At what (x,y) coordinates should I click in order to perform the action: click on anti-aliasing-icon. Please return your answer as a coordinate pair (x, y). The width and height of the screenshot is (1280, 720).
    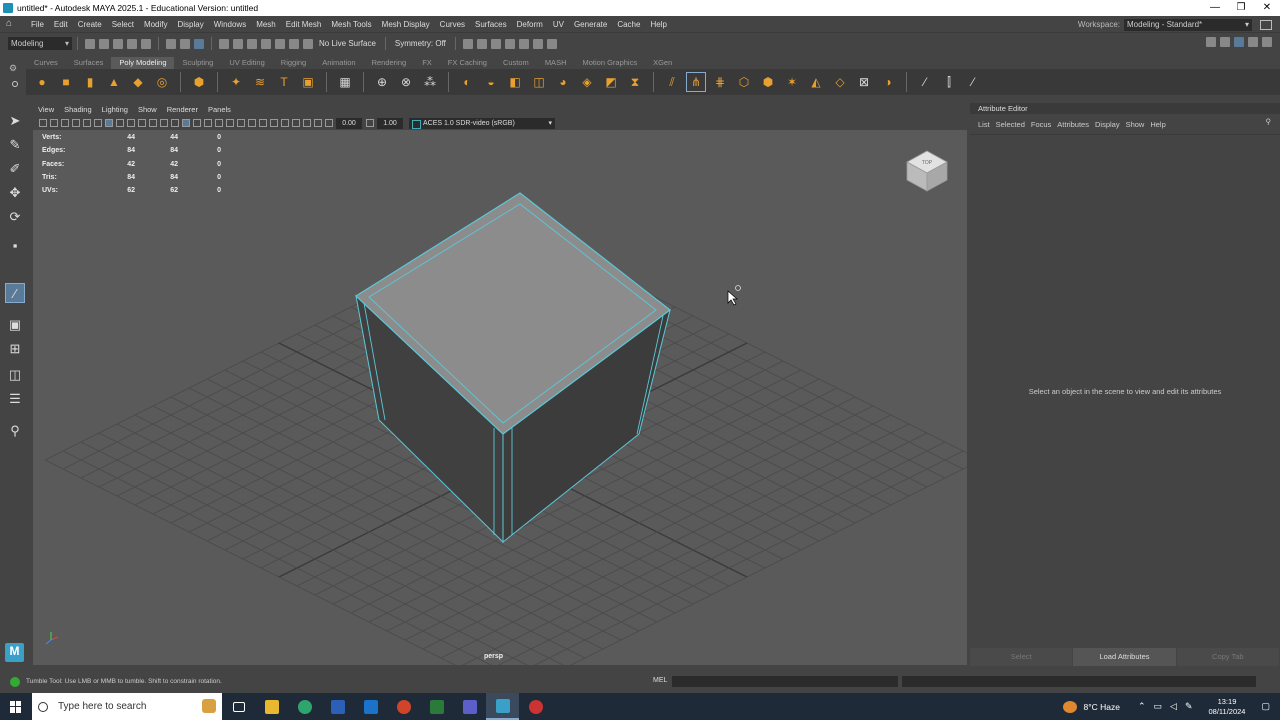
    Looking at the image, I should click on (262, 123).